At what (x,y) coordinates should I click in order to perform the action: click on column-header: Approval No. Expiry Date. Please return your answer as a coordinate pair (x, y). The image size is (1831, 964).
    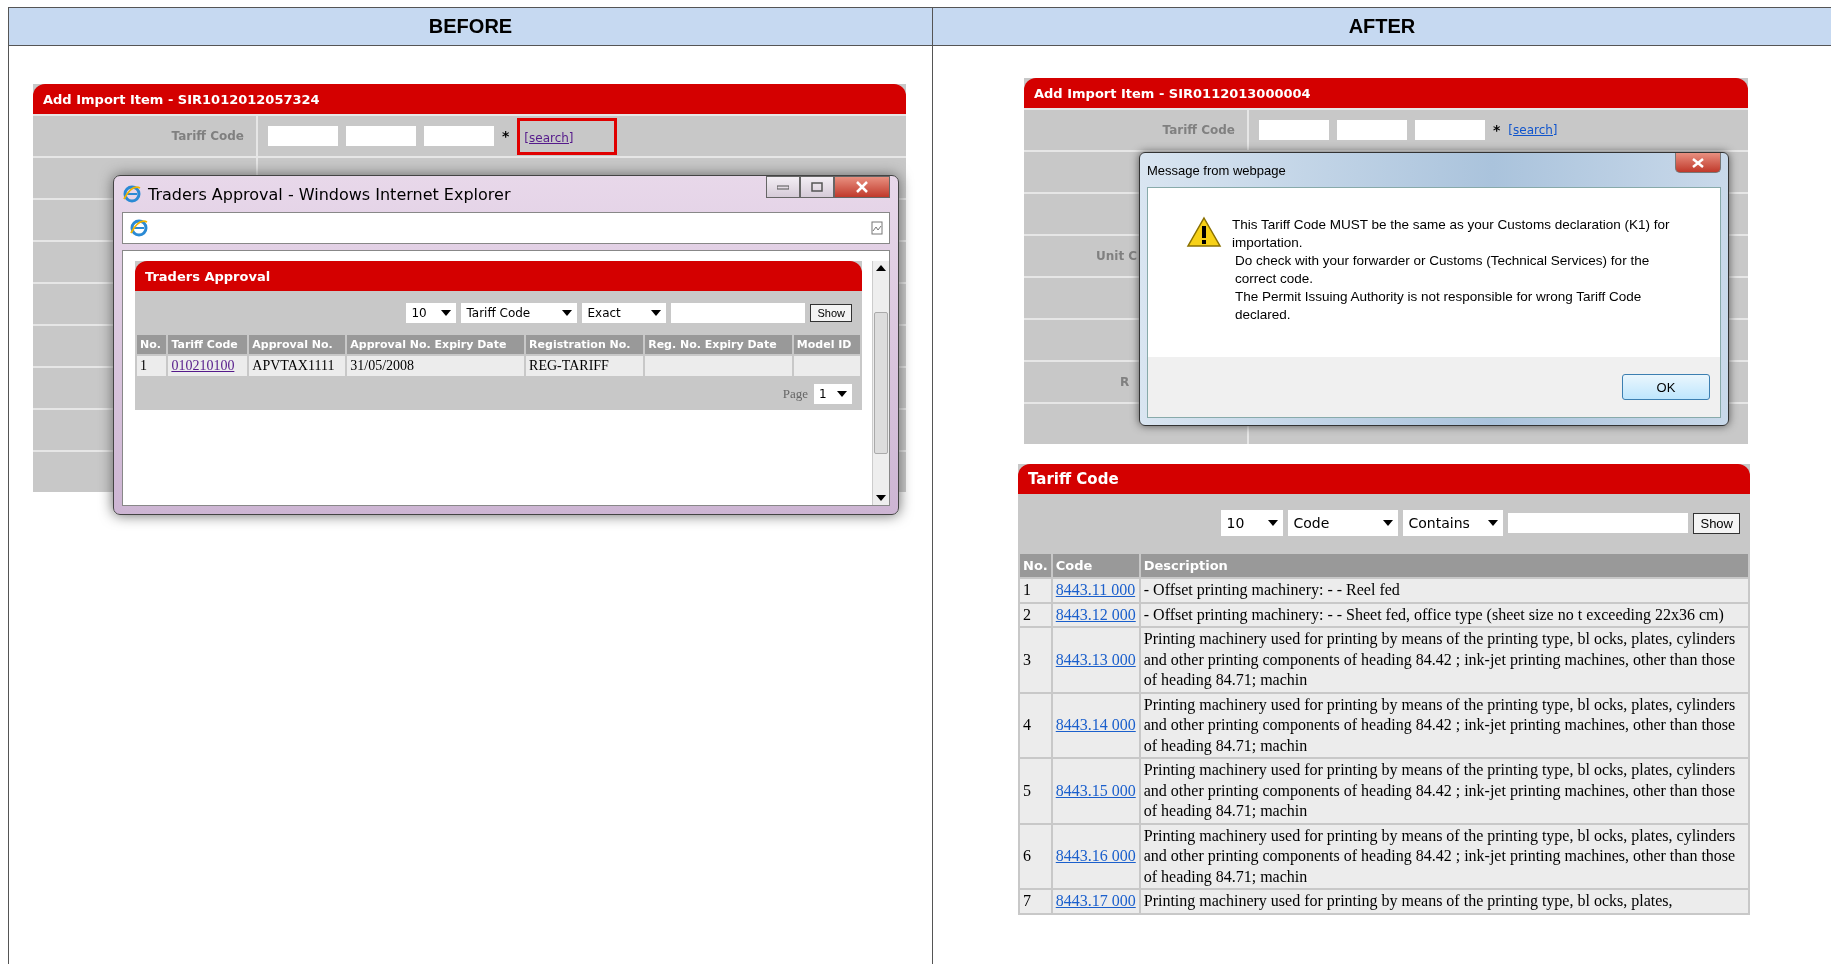
    Looking at the image, I should click on (436, 344).